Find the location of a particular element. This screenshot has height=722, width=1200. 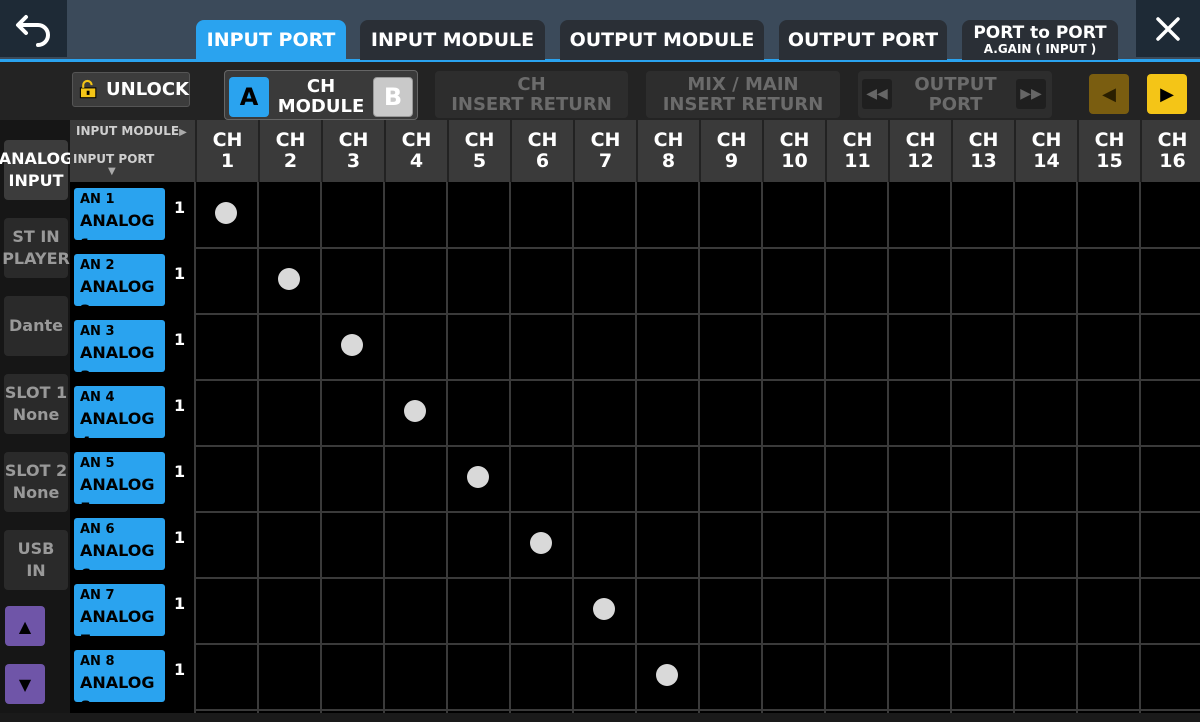

port-name: ANALOG 8 is located at coordinates (117, 694).